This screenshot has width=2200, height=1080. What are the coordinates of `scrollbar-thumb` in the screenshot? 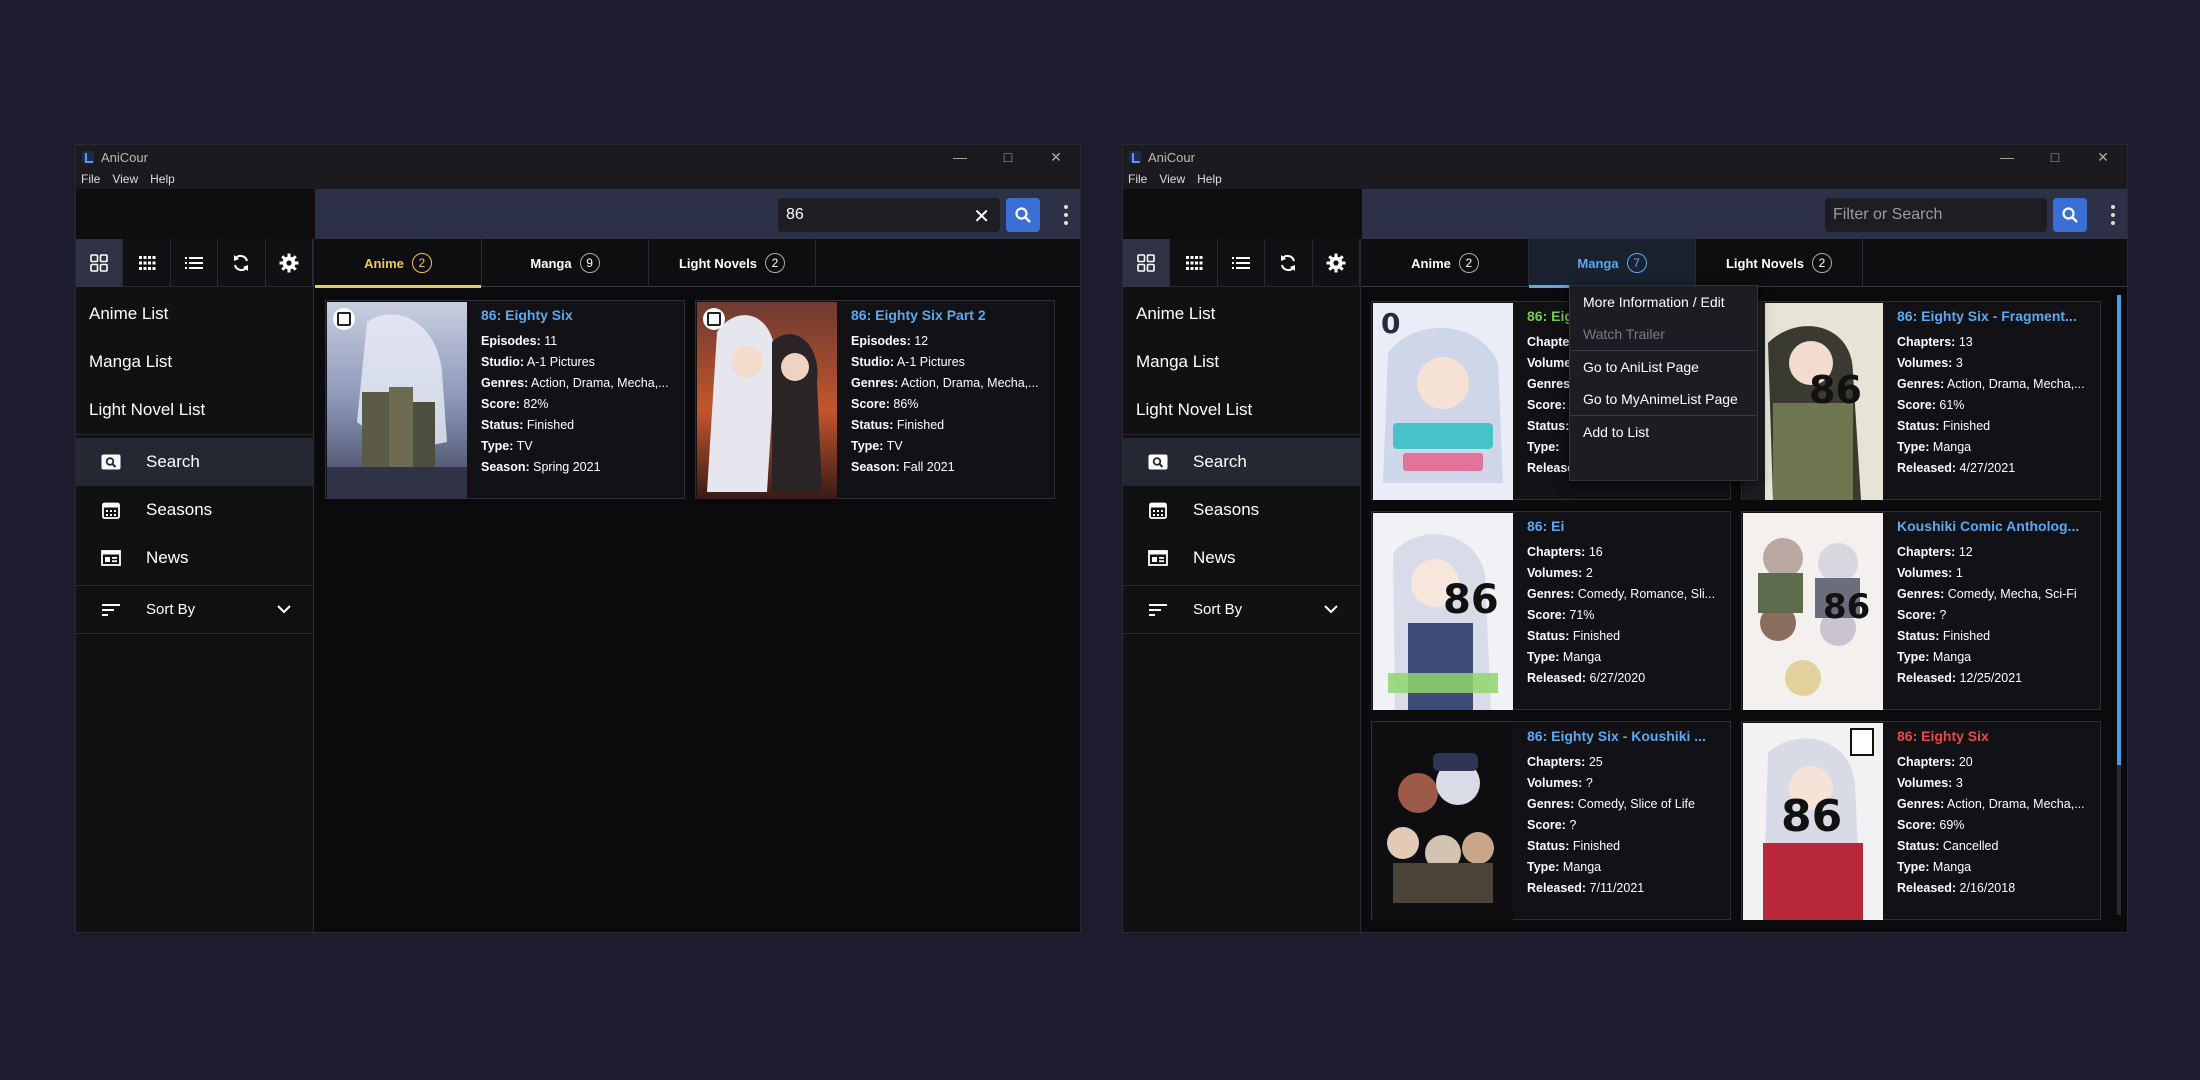 It's located at (2119, 530).